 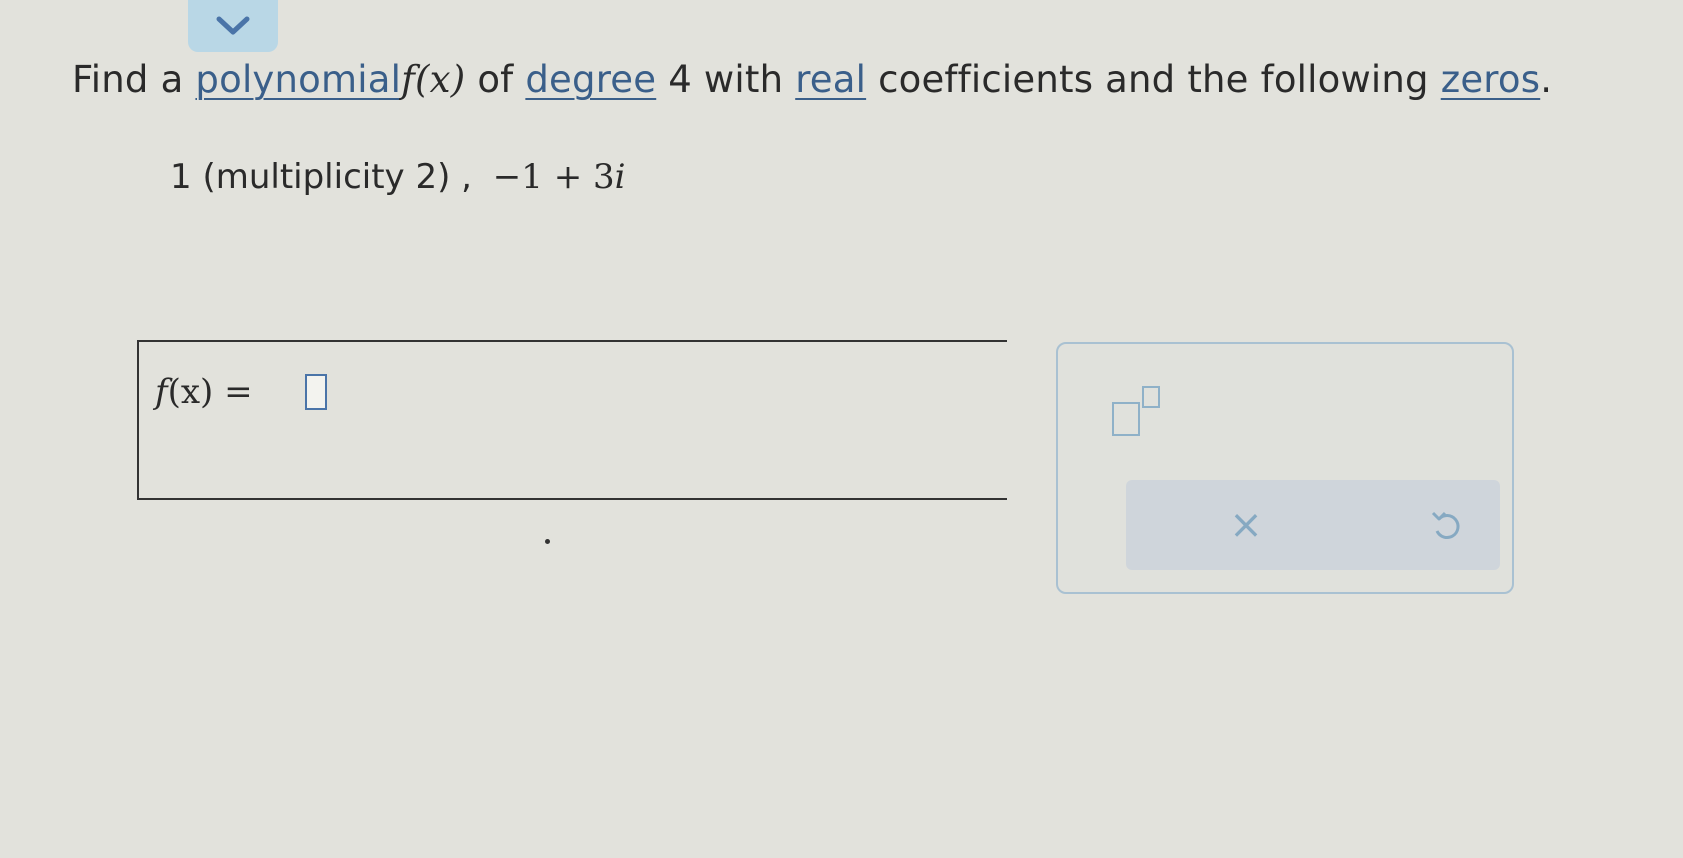 I want to click on answer-label: f(x) =, so click(x=204, y=392).